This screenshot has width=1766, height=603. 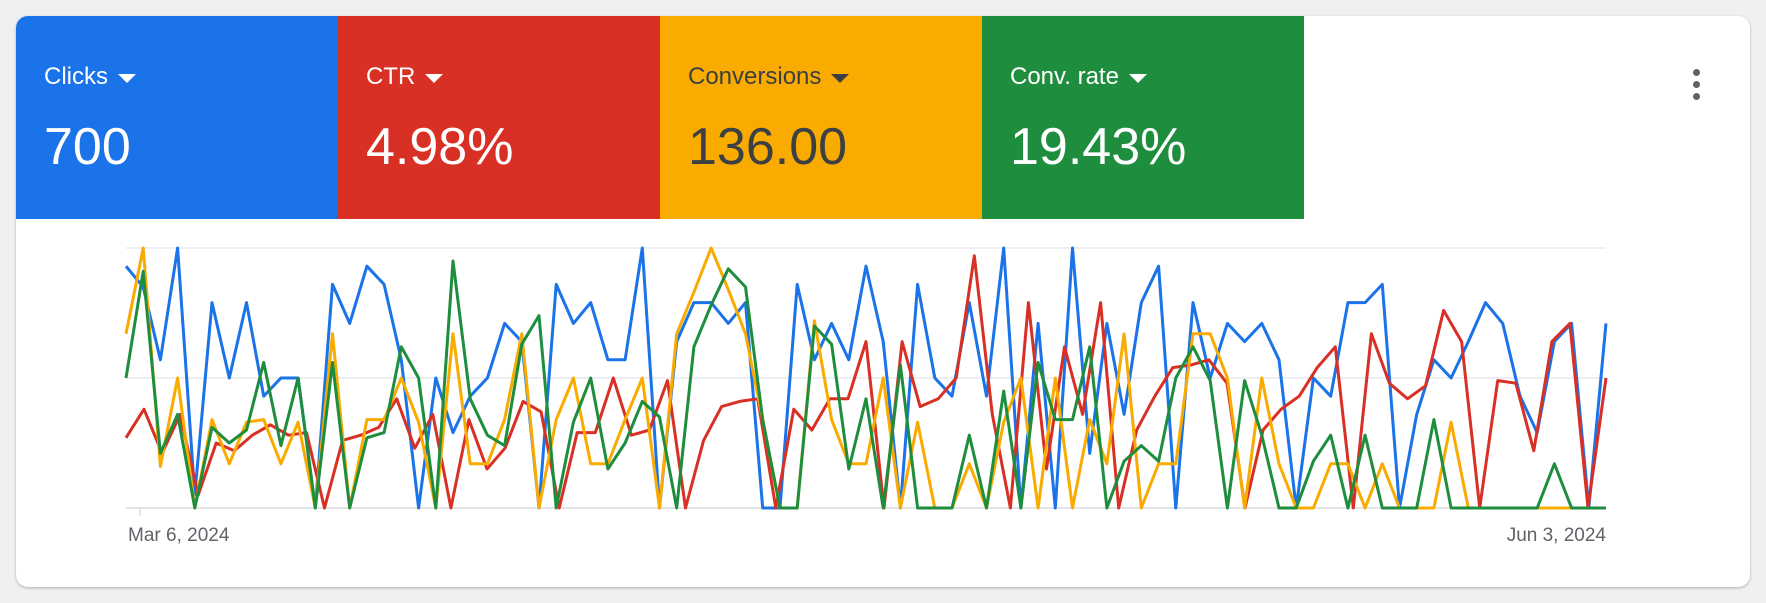 I want to click on x-tick-label-start: Mar 6, 2024, so click(x=179, y=535).